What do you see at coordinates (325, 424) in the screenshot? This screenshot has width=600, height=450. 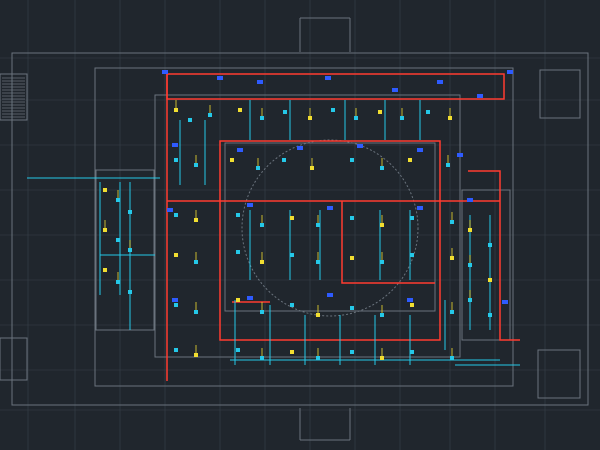 I see `bottom-entrance` at bounding box center [325, 424].